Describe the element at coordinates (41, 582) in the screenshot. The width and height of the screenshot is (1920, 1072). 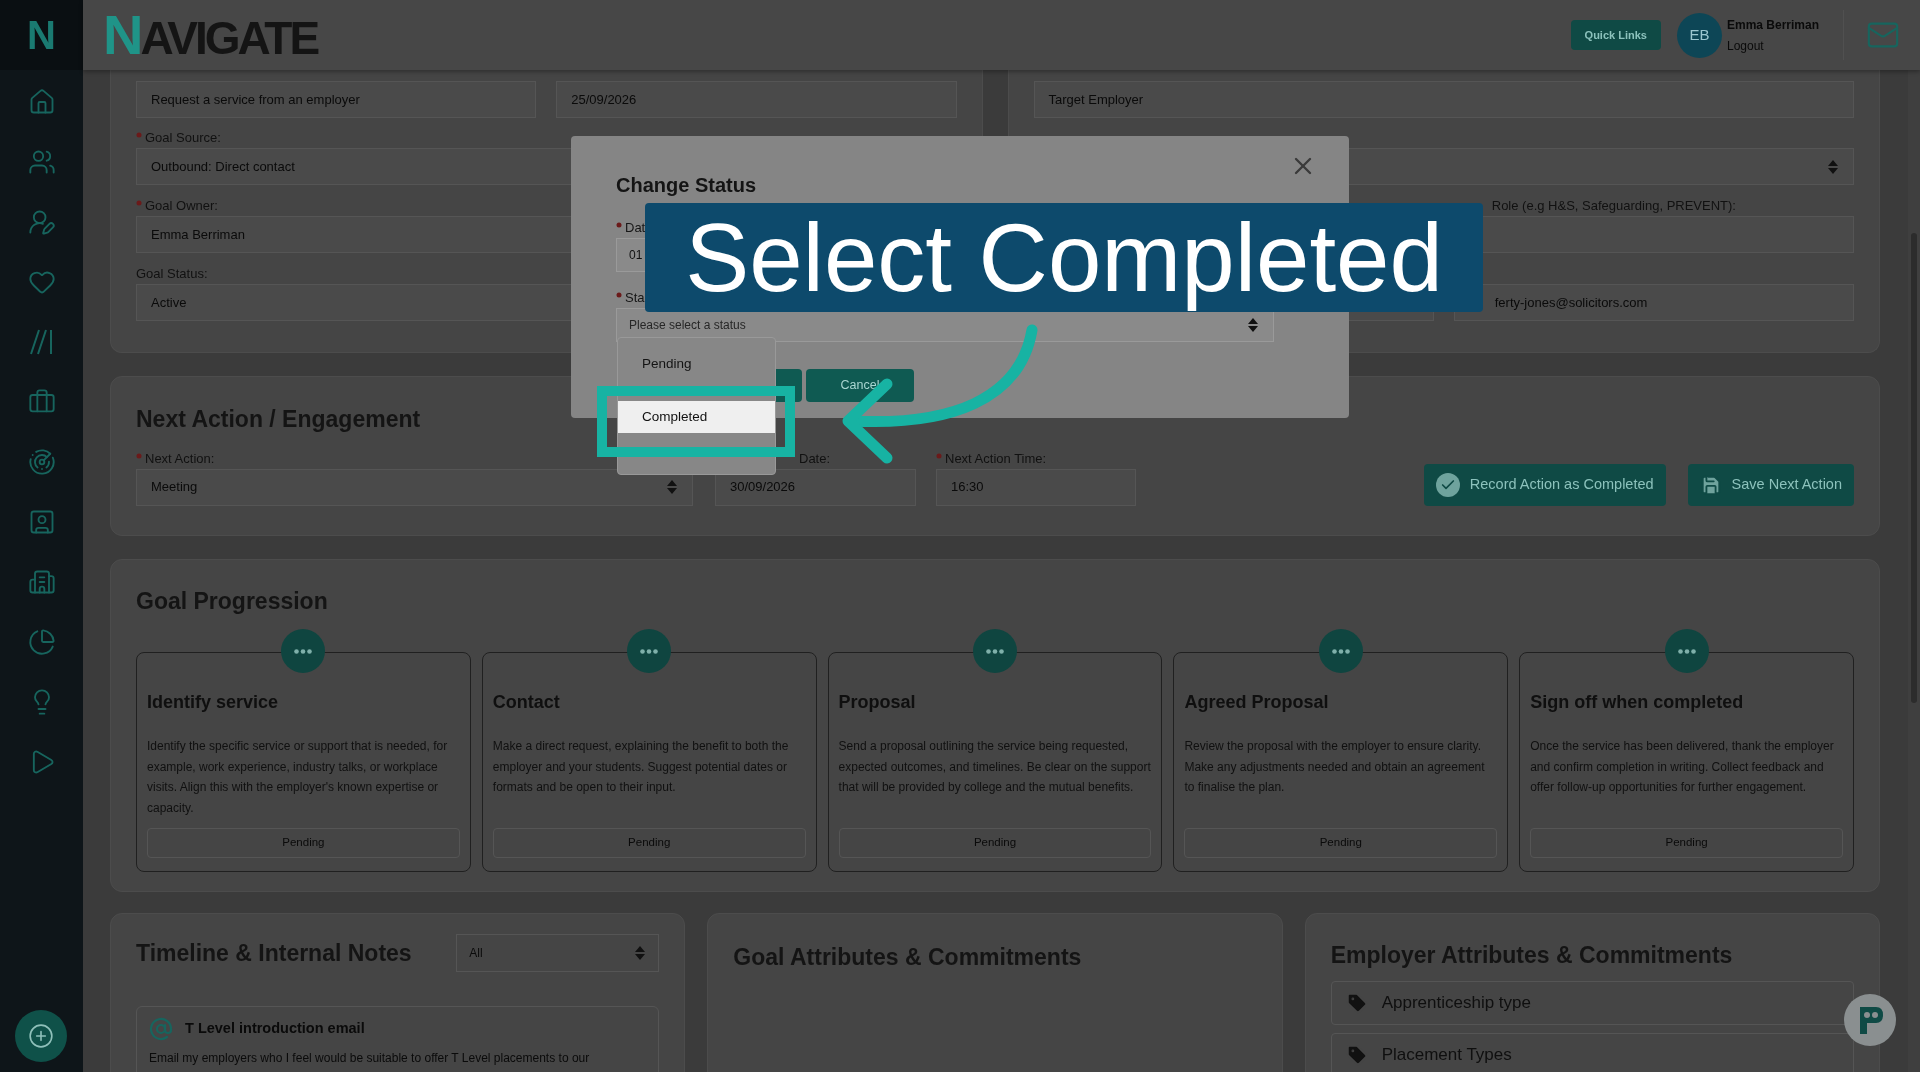
I see `building-icon` at that location.